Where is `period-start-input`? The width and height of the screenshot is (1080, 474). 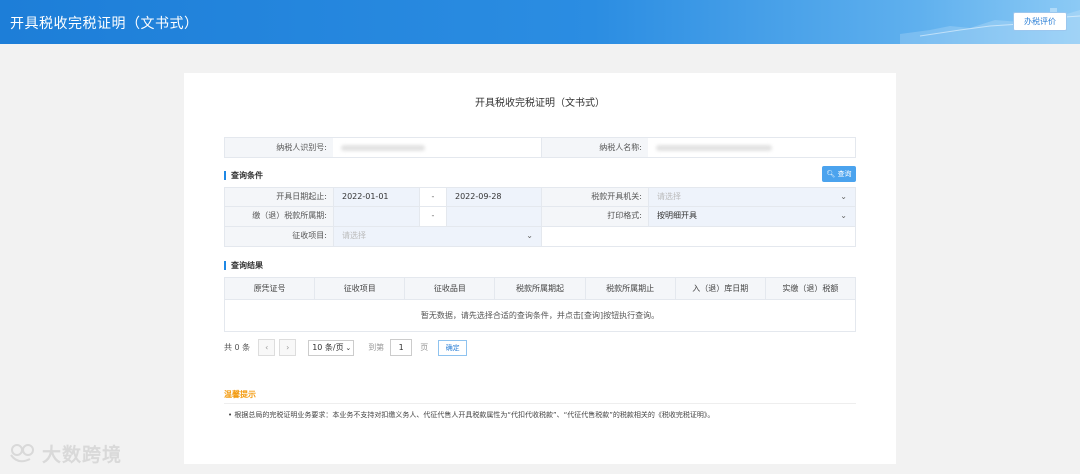 period-start-input is located at coordinates (376, 216).